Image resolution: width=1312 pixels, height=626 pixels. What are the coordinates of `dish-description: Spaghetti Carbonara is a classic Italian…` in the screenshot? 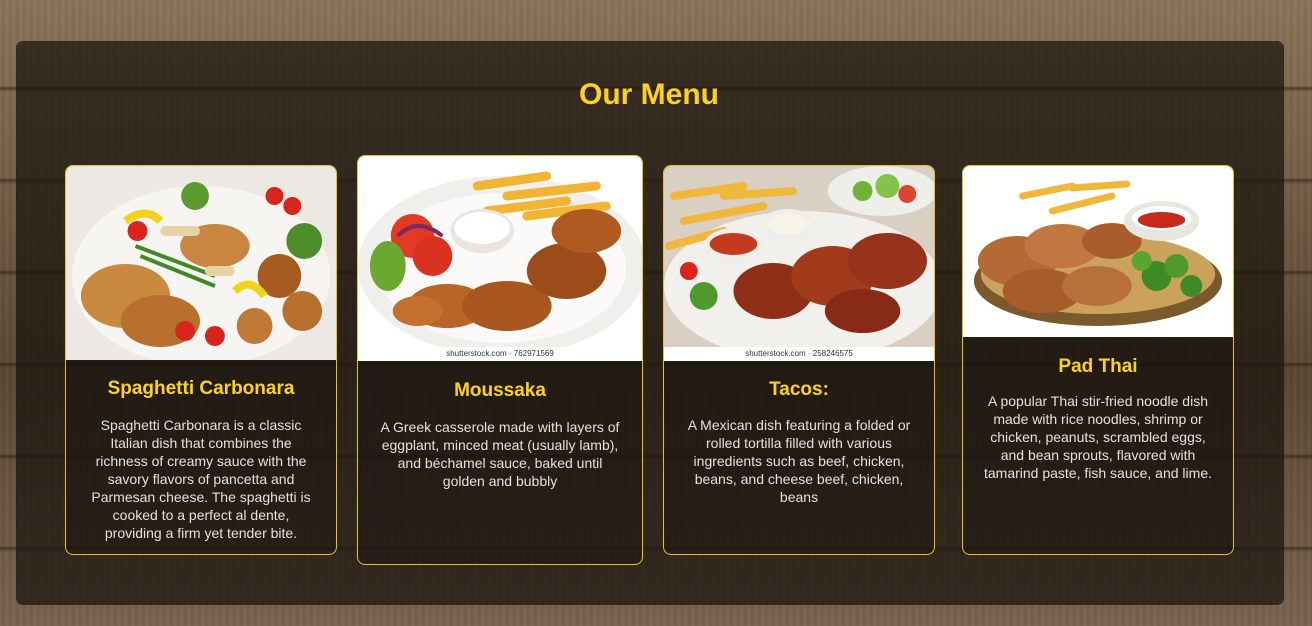 It's located at (201, 479).